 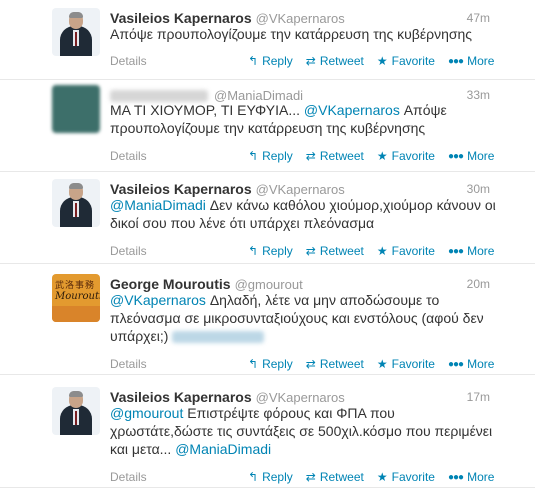 What do you see at coordinates (269, 284) in the screenshot?
I see `author-handle: @gmourout` at bounding box center [269, 284].